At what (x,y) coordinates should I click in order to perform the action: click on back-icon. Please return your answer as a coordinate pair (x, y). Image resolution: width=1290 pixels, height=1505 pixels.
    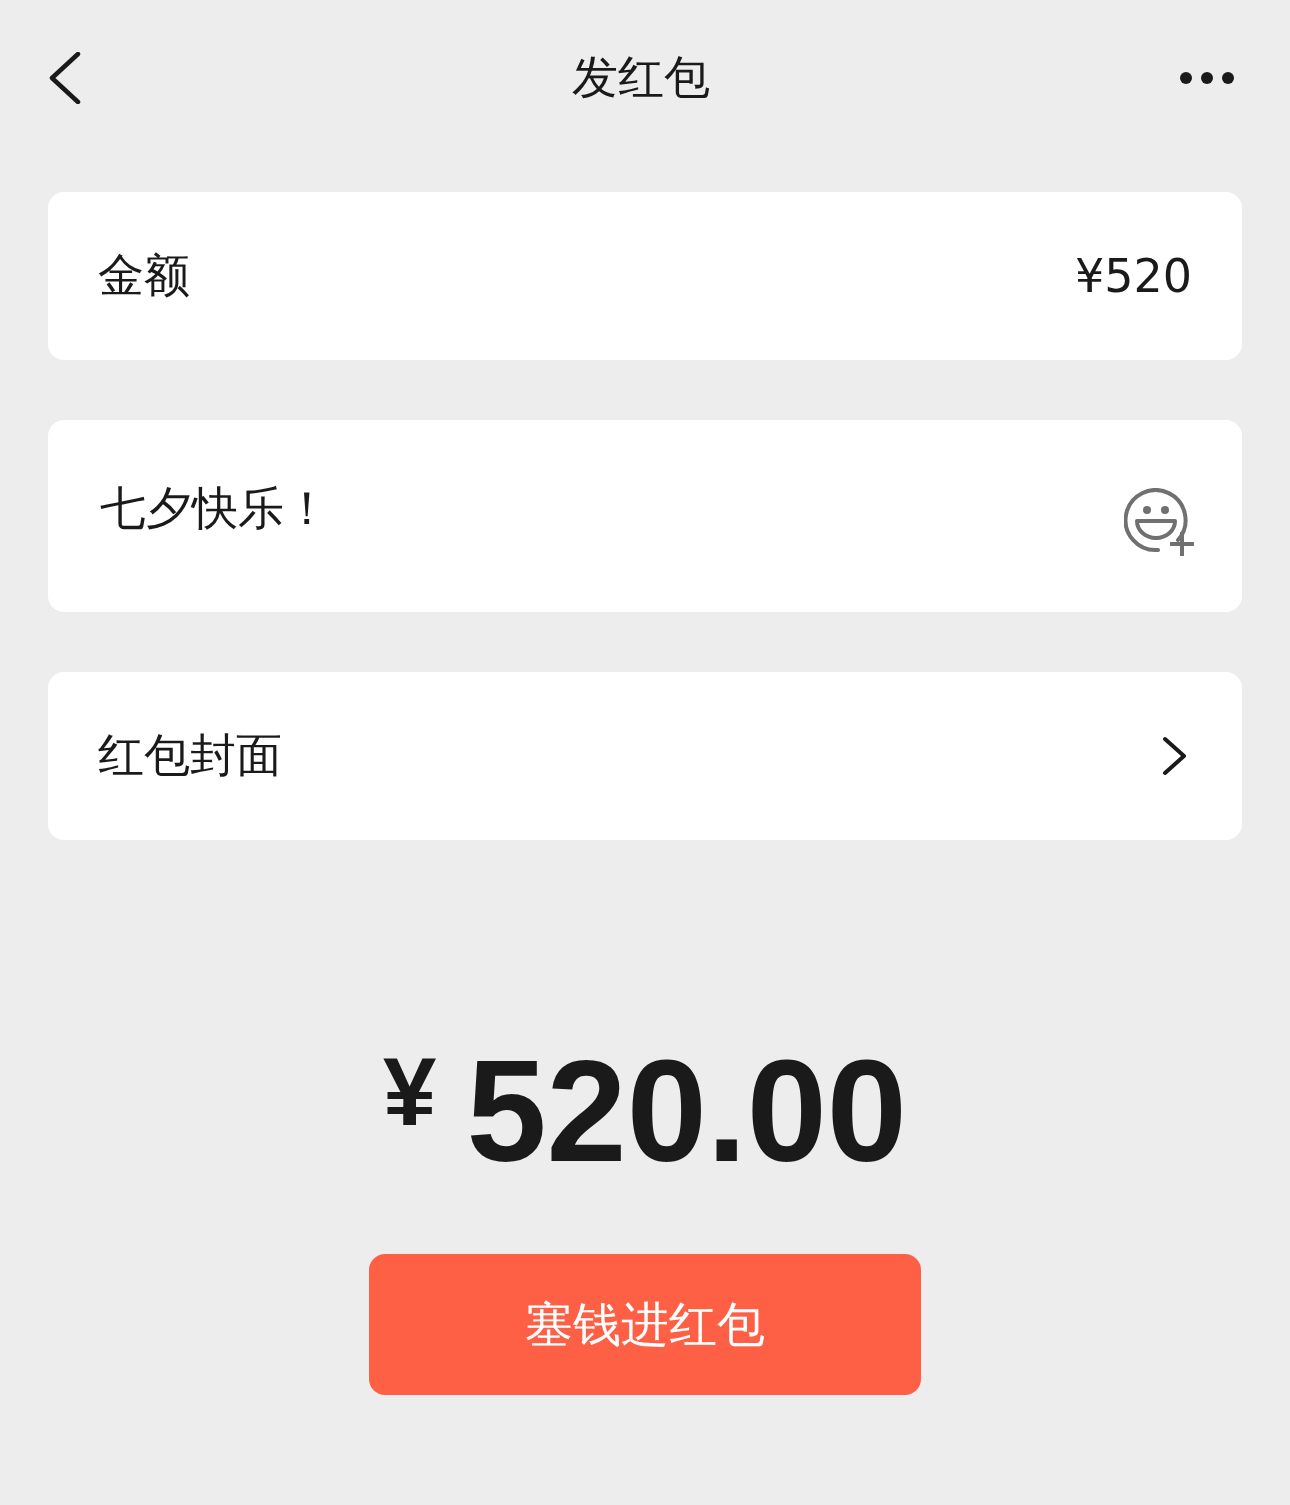
    Looking at the image, I should click on (65, 78).